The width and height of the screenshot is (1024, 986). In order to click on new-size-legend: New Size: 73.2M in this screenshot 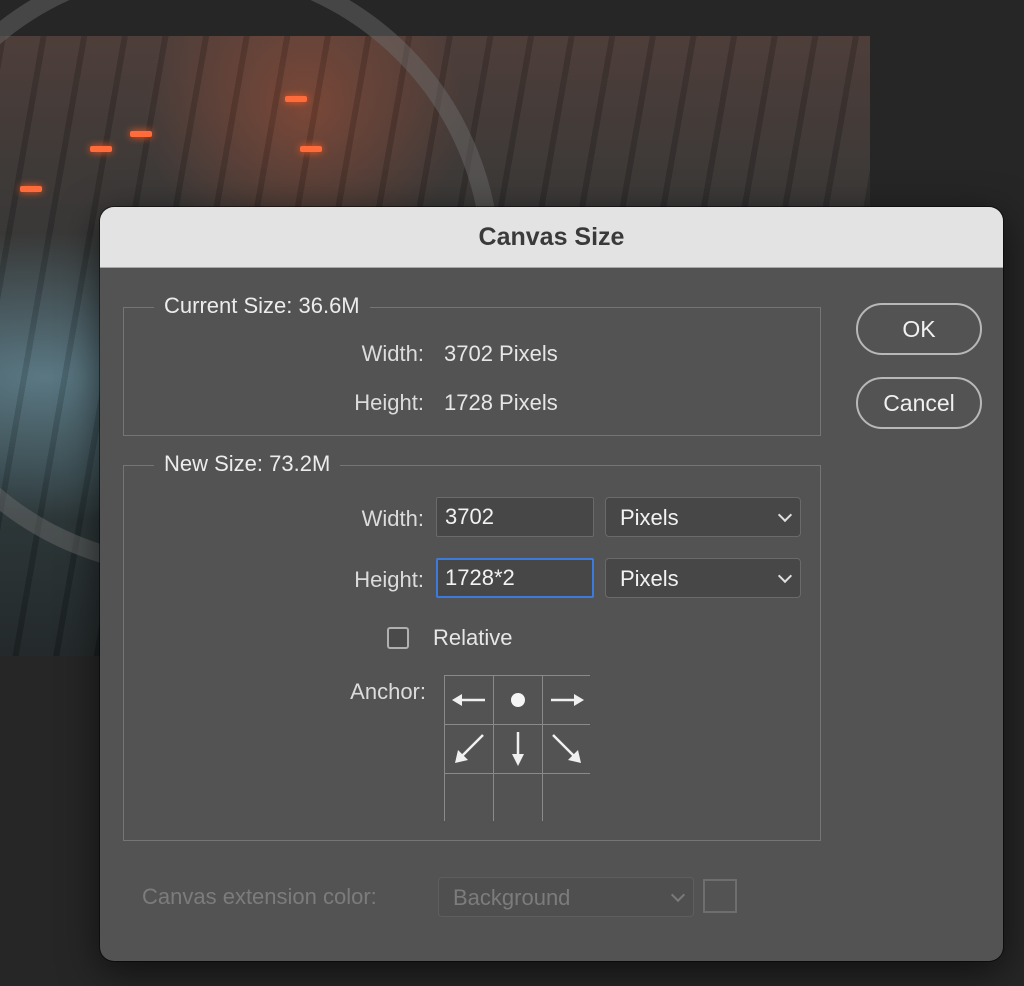, I will do `click(247, 464)`.